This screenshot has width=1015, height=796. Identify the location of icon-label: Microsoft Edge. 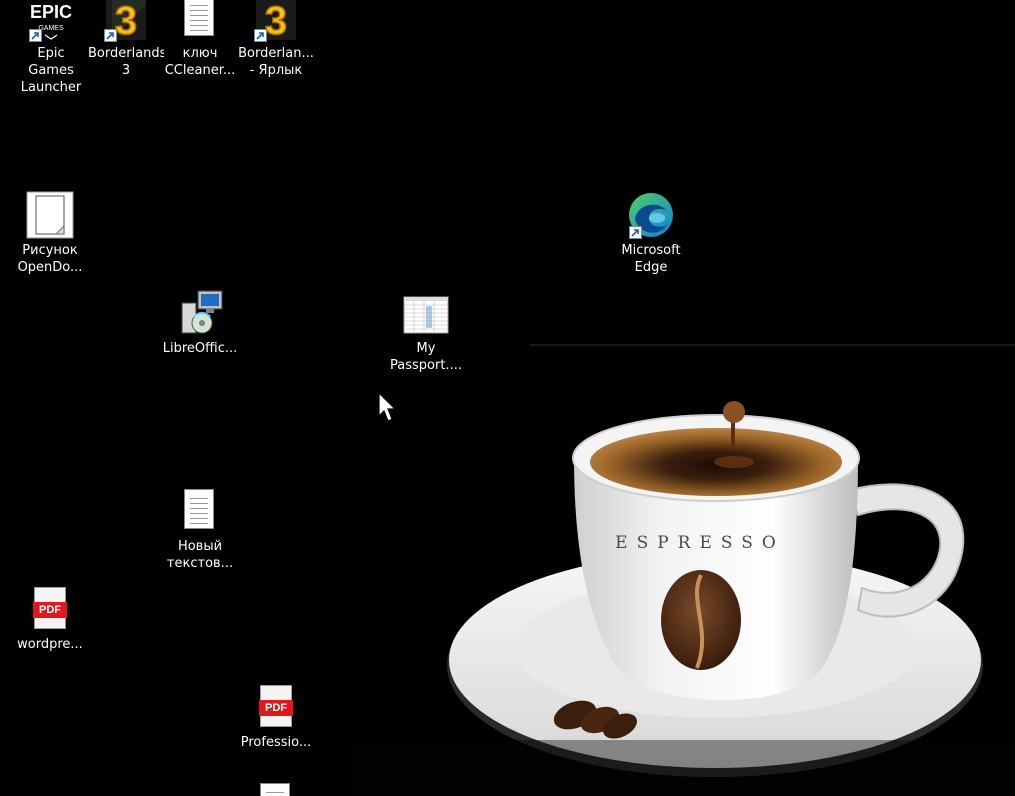
(651, 259).